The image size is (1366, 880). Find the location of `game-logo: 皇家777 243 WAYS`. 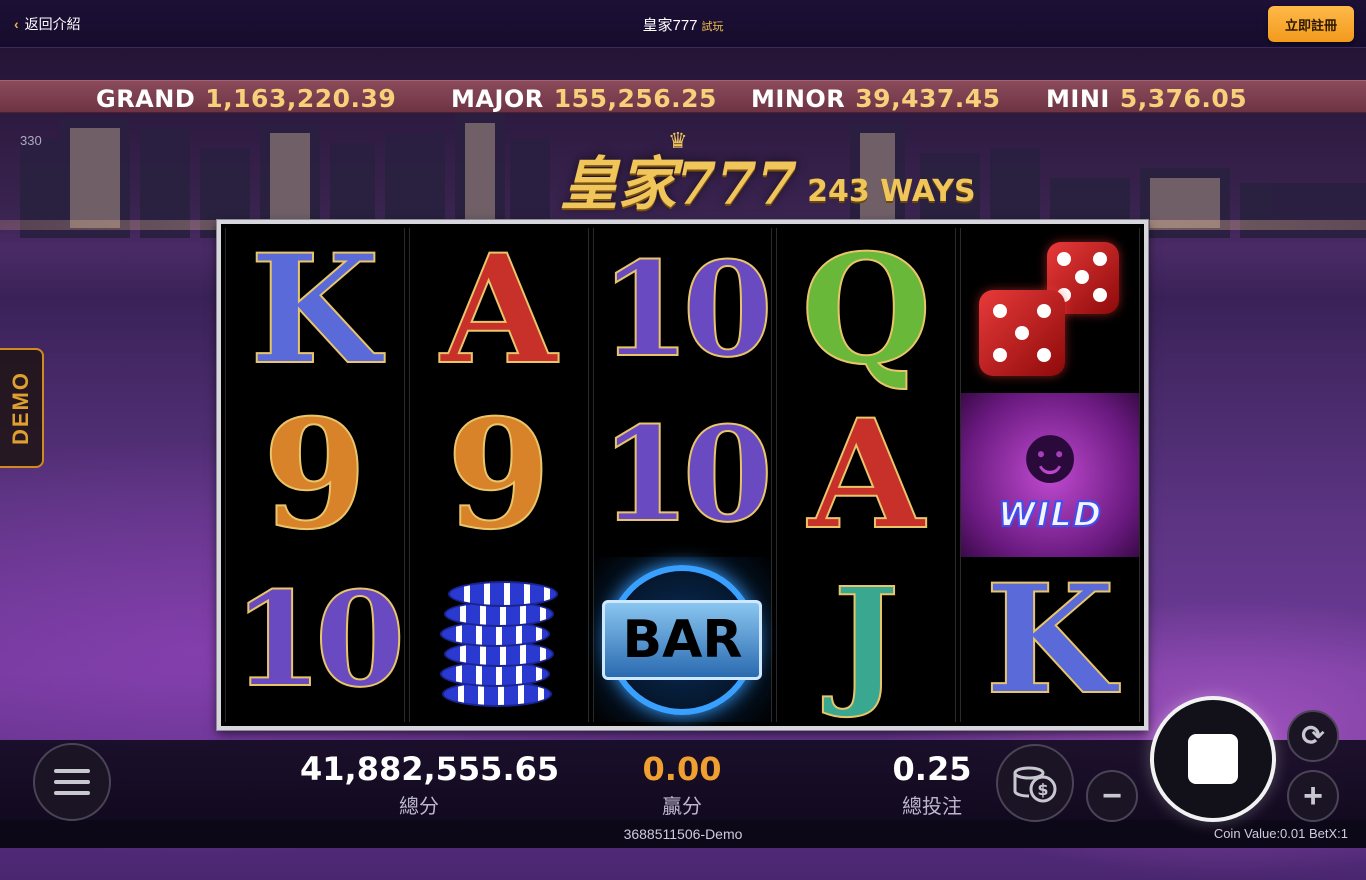

game-logo: 皇家777 243 WAYS is located at coordinates (768, 178).